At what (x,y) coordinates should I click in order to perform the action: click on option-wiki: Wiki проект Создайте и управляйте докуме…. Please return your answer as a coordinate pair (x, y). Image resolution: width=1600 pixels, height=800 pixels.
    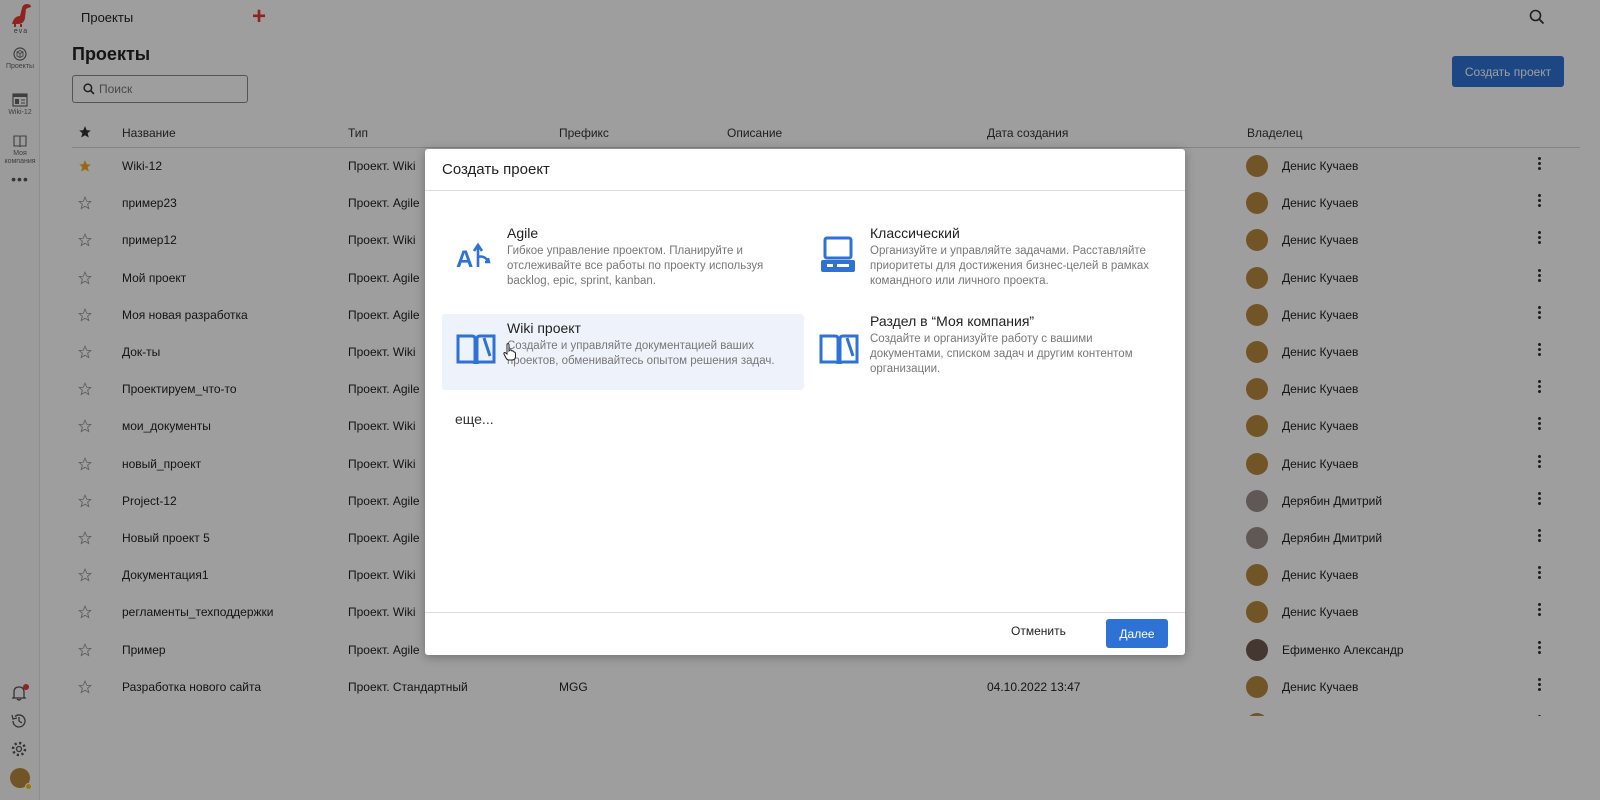
    Looking at the image, I should click on (623, 352).